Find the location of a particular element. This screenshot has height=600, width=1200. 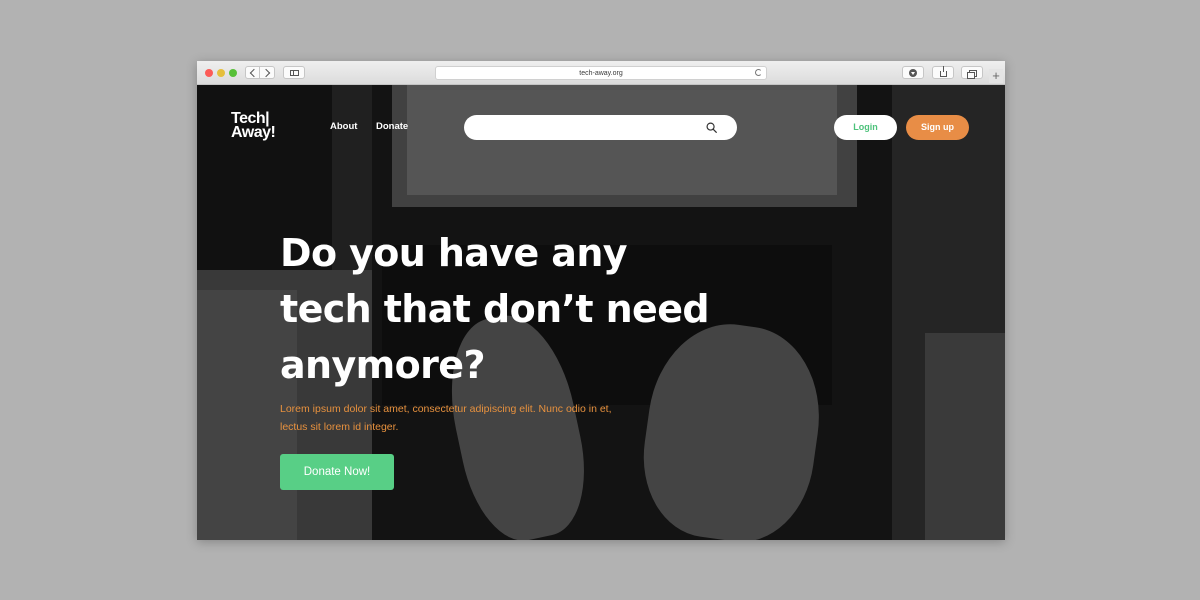

download-icon is located at coordinates (913, 72).